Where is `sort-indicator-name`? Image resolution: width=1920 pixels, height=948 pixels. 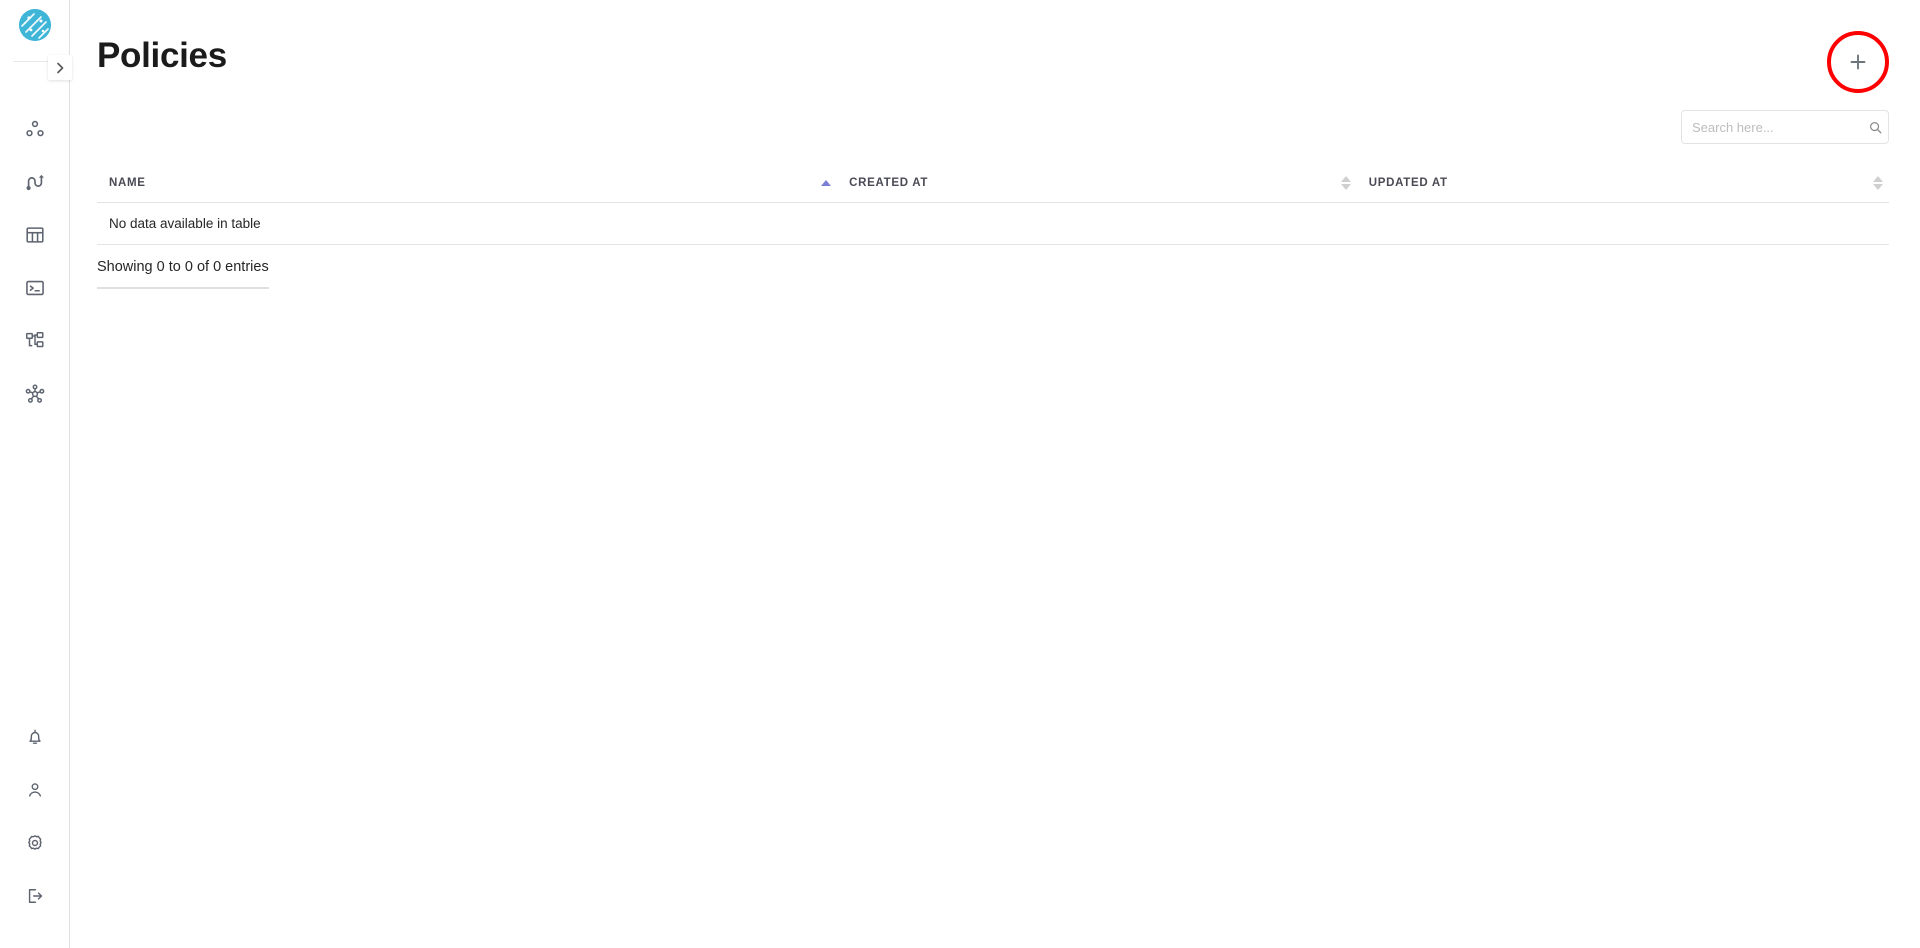 sort-indicator-name is located at coordinates (826, 183).